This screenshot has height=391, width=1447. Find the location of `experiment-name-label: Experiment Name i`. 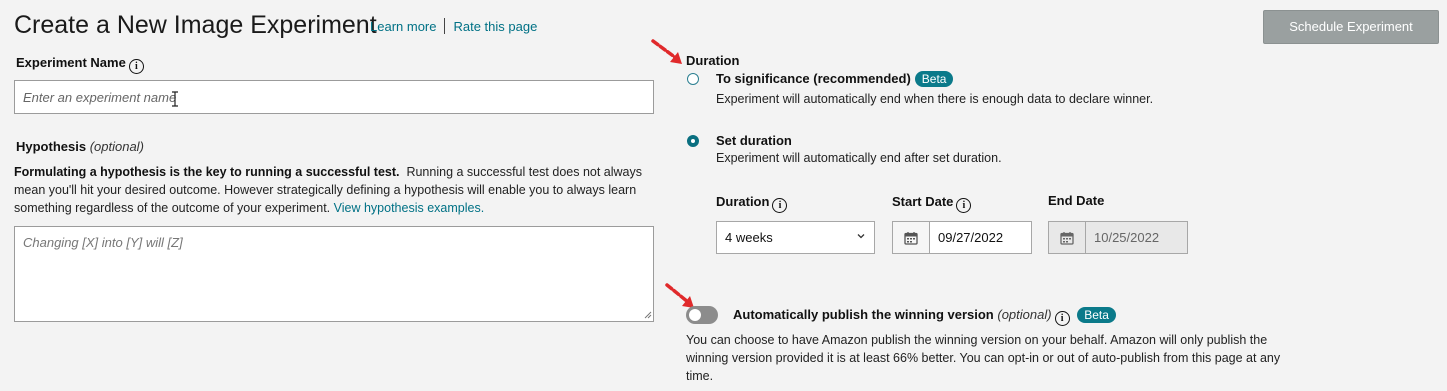

experiment-name-label: Experiment Name i is located at coordinates (80, 64).